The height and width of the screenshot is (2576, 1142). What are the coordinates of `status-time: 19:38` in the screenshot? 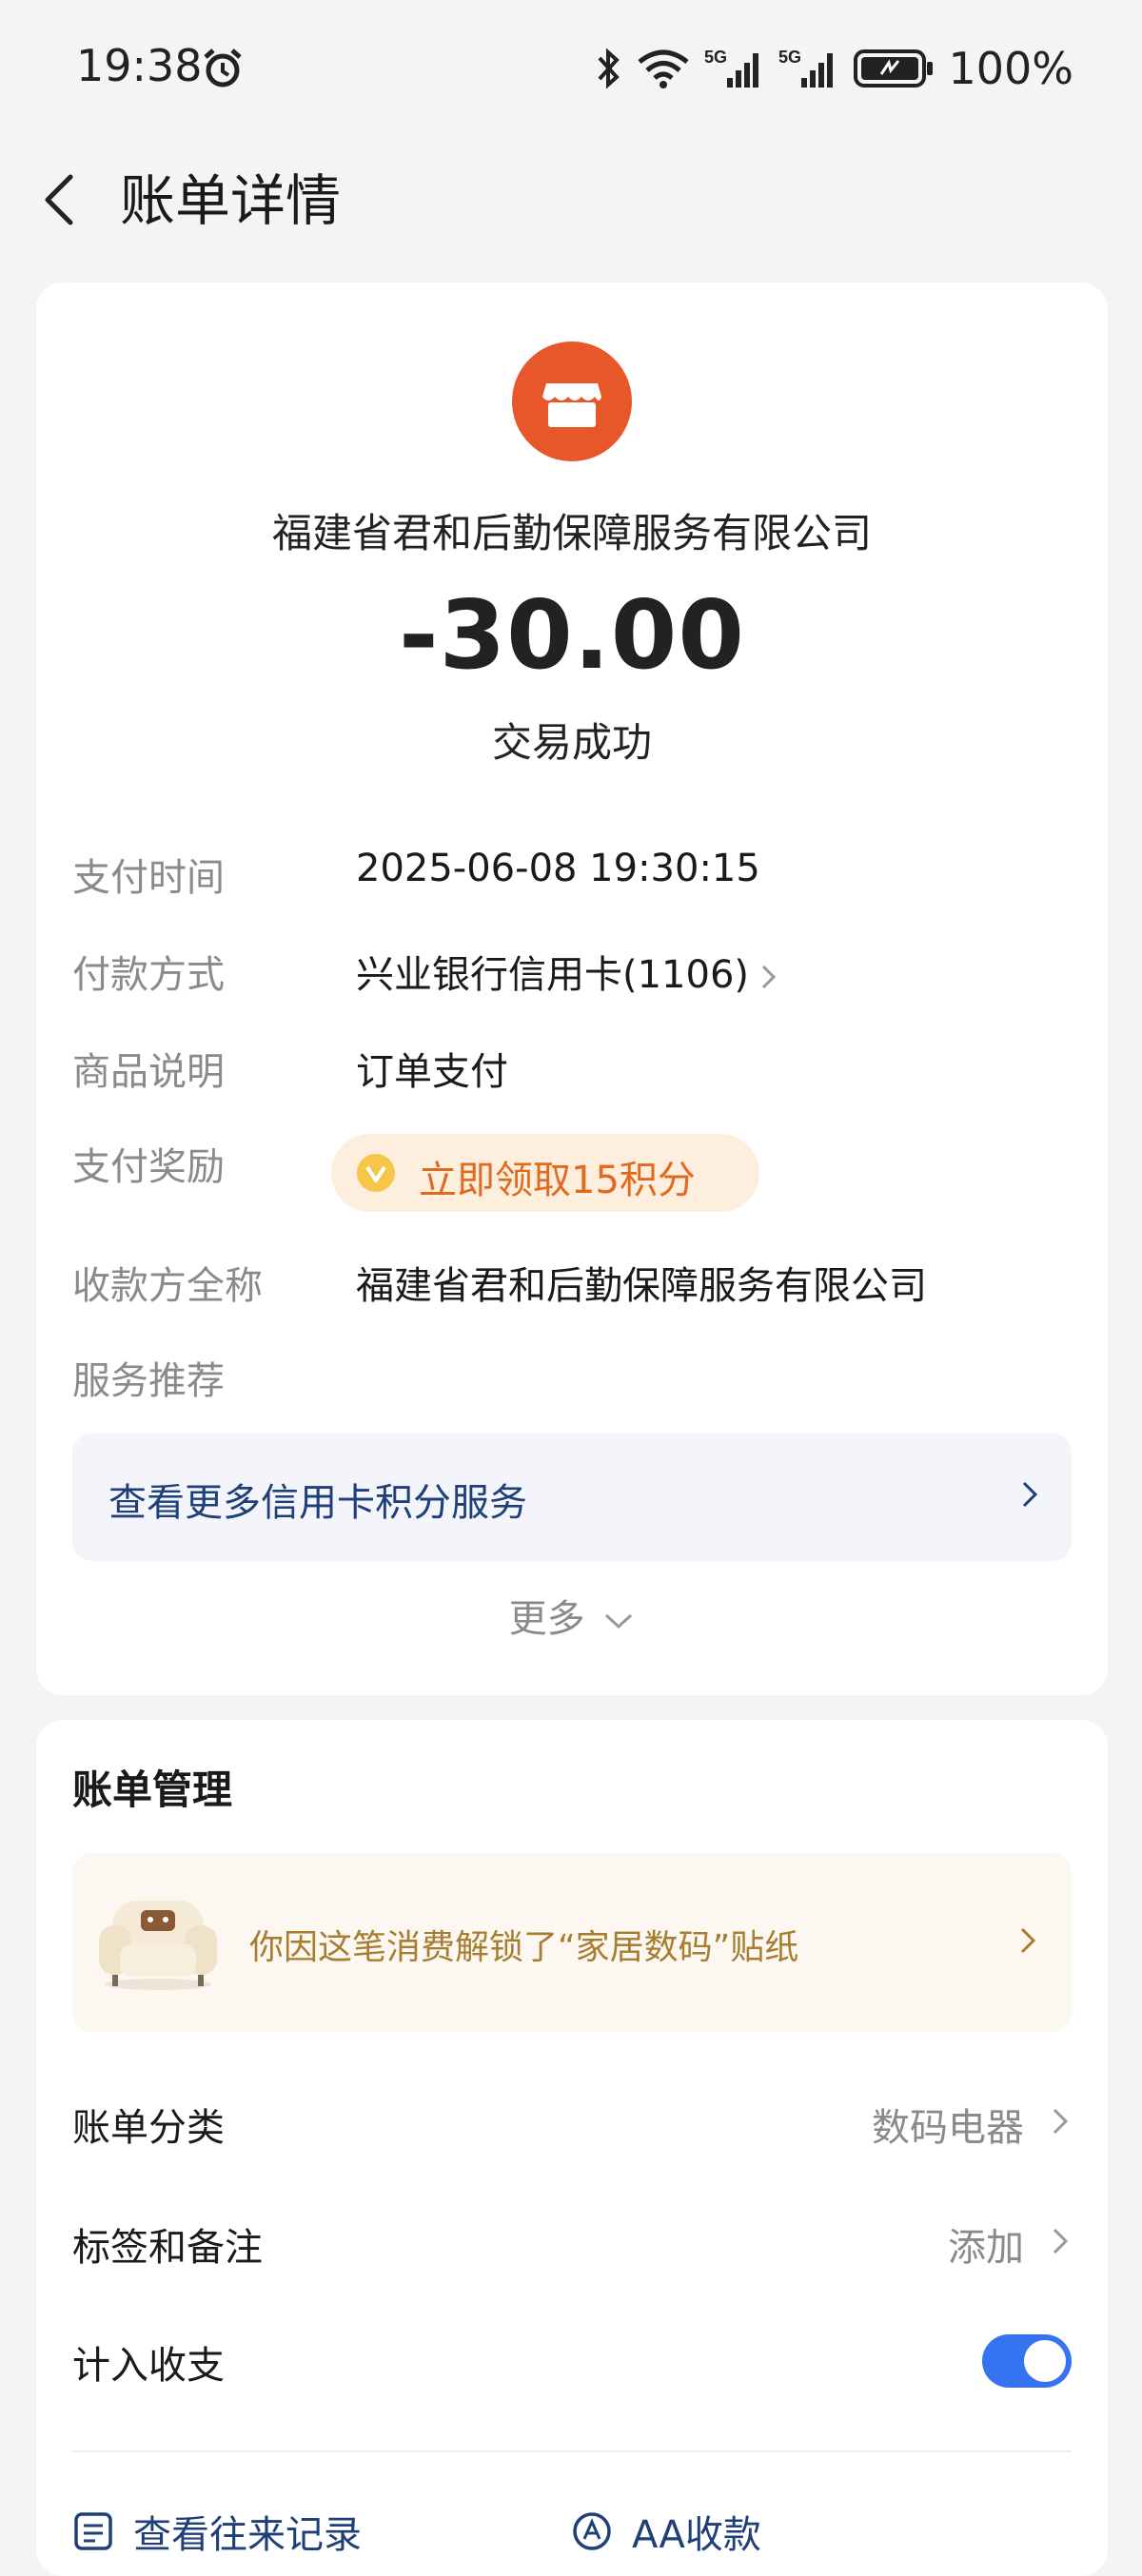 It's located at (139, 66).